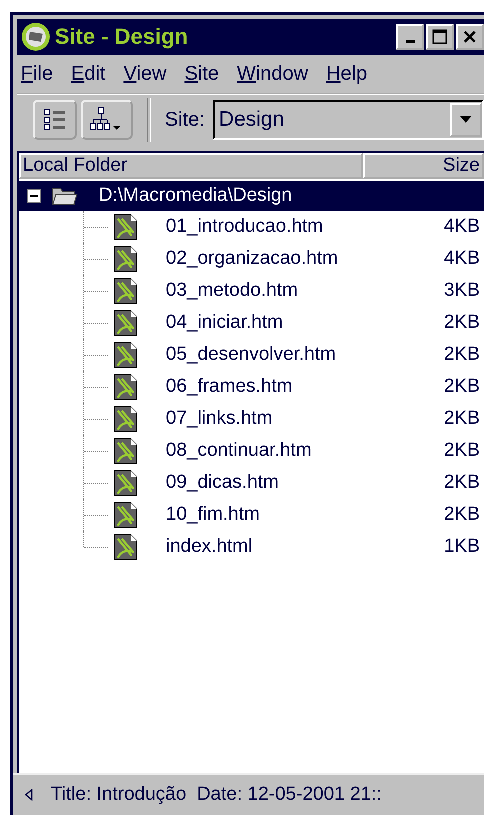 This screenshot has width=484, height=815. I want to click on close-button, so click(470, 37).